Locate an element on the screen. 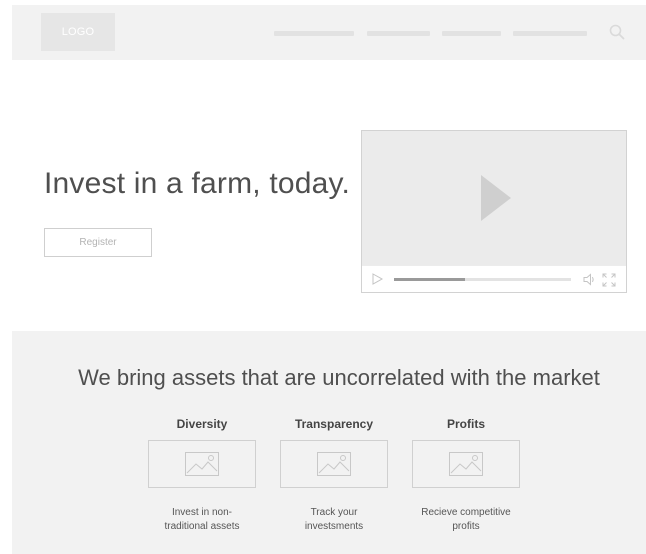  feature-title: Diversity is located at coordinates (202, 424).